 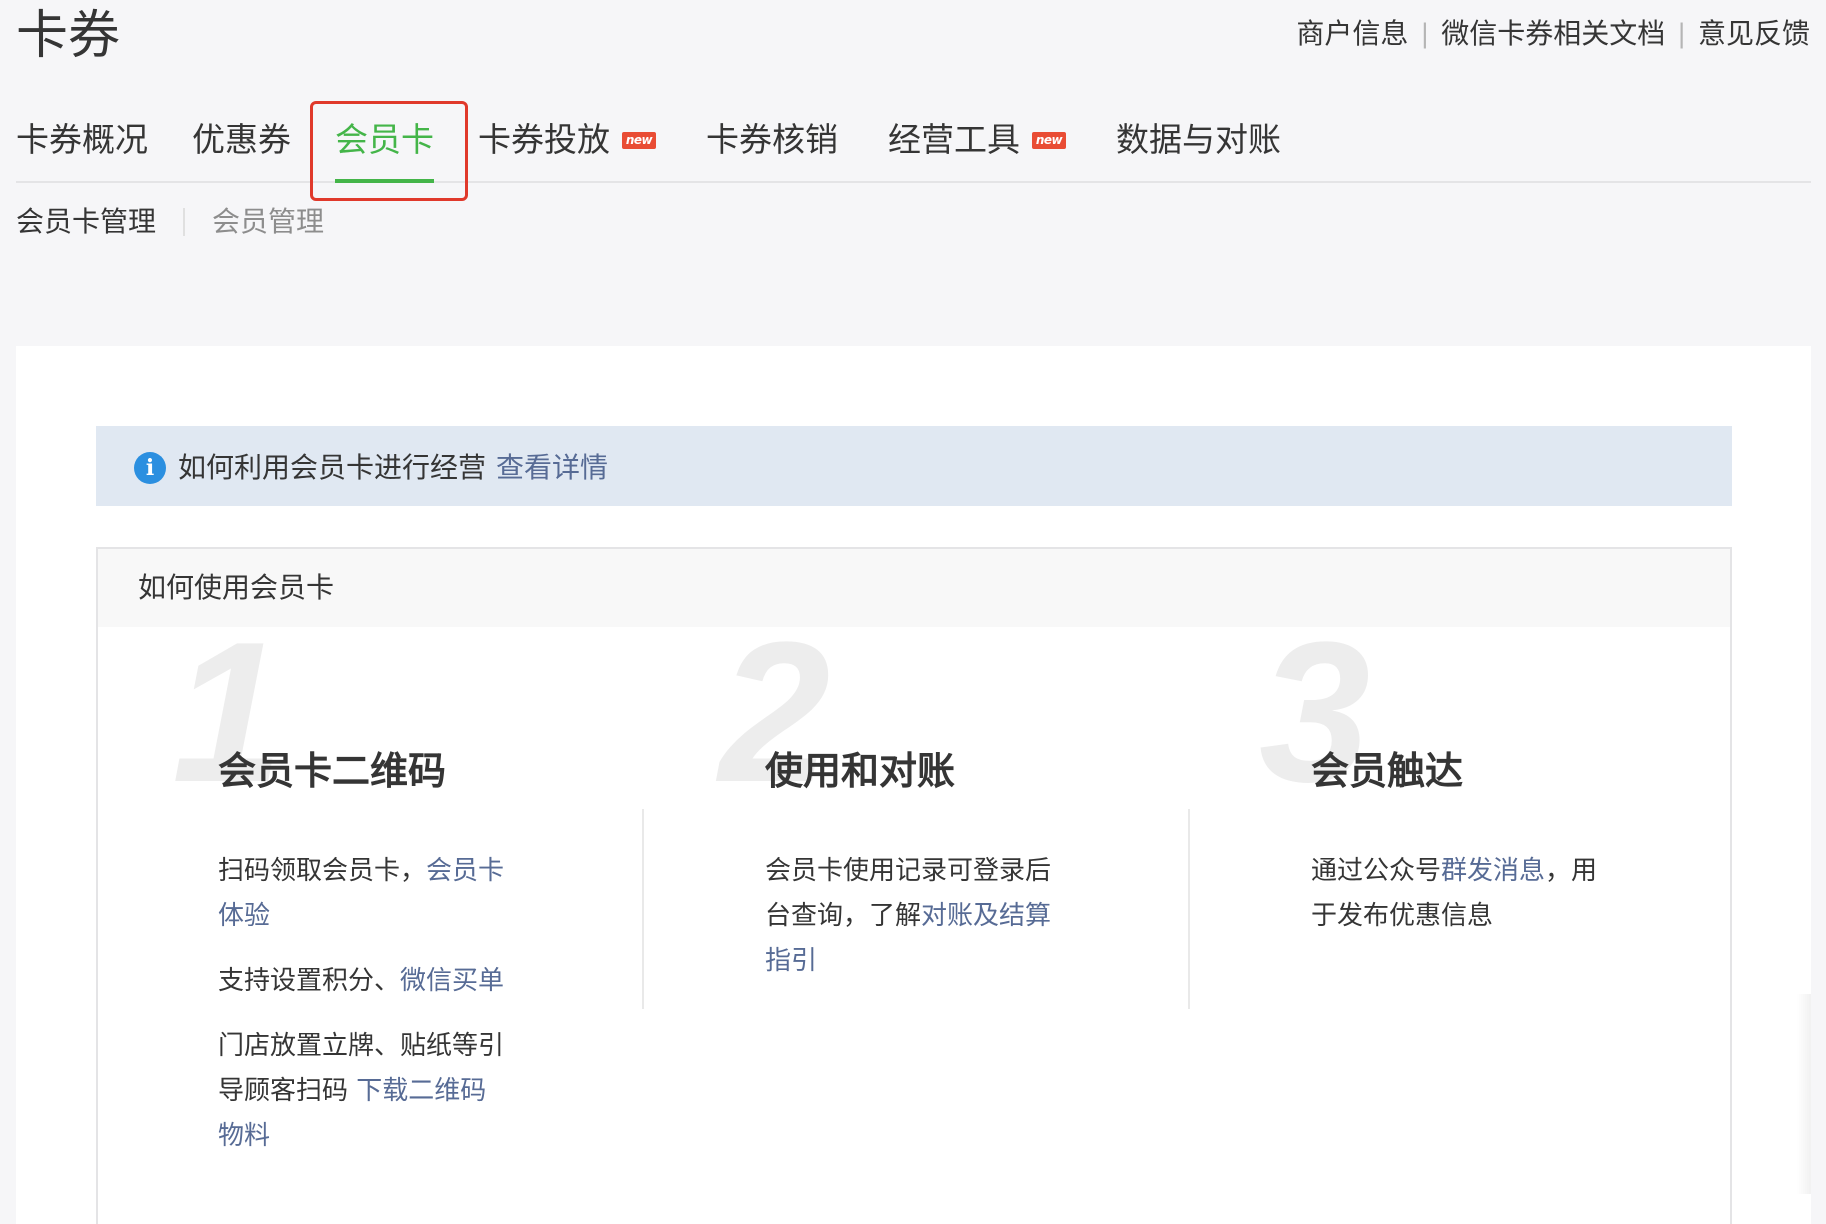 I want to click on wechat-pay-link: 微信买单, so click(x=452, y=981).